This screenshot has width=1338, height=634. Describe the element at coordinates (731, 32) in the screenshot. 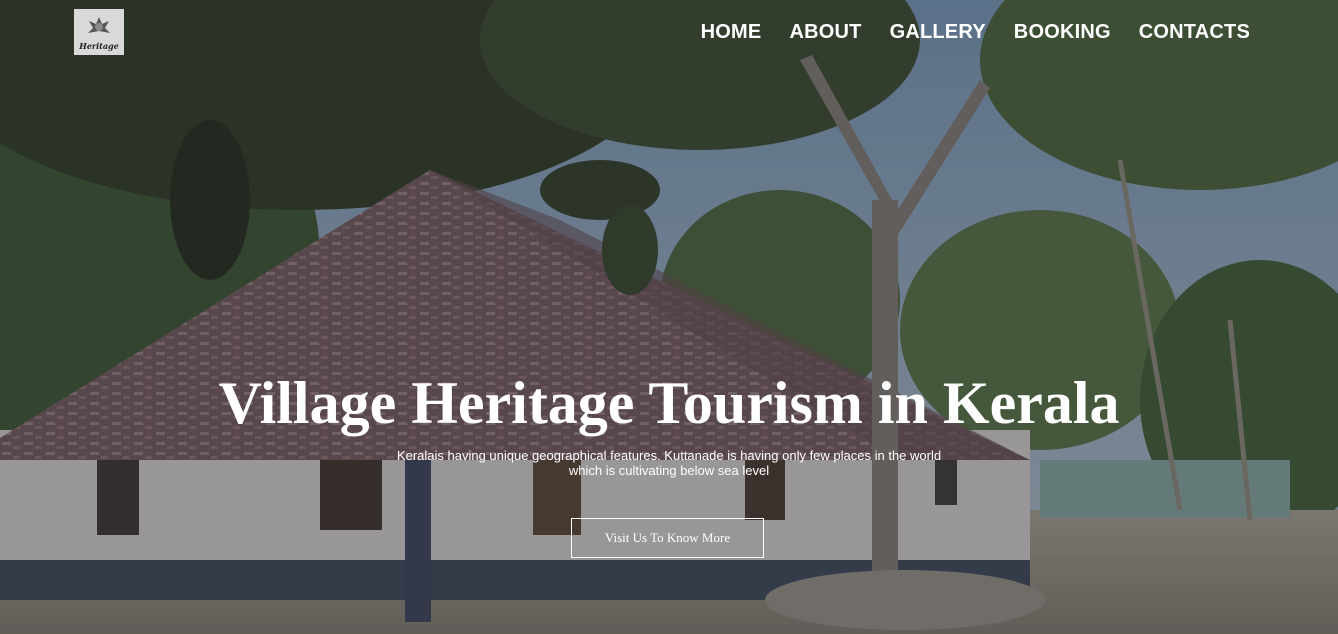

I see `nav-home: HOME` at that location.